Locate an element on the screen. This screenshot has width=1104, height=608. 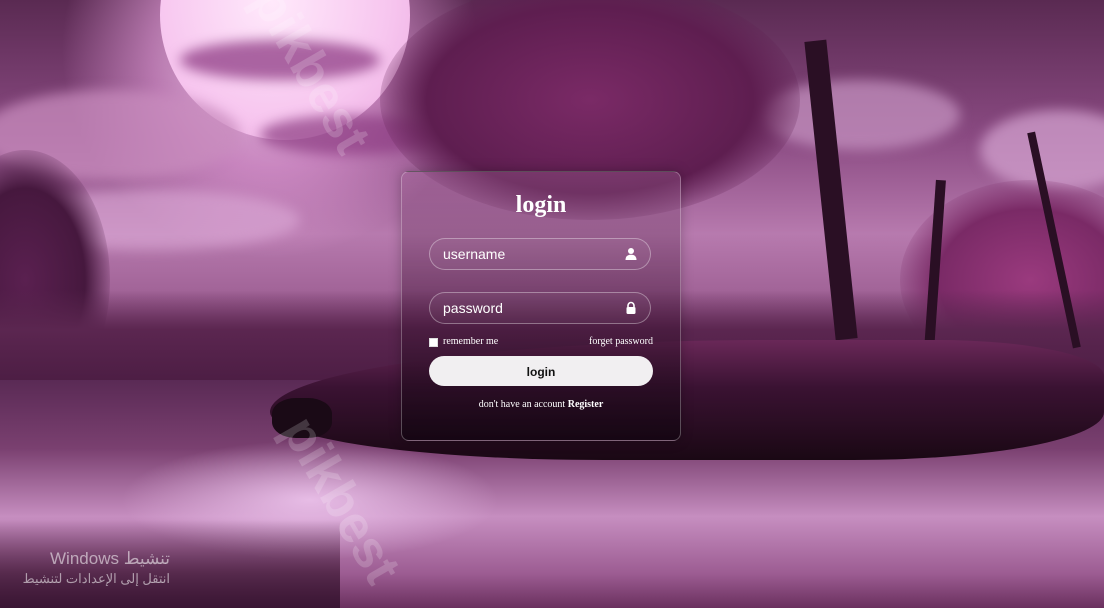
username-field: username is located at coordinates (540, 254).